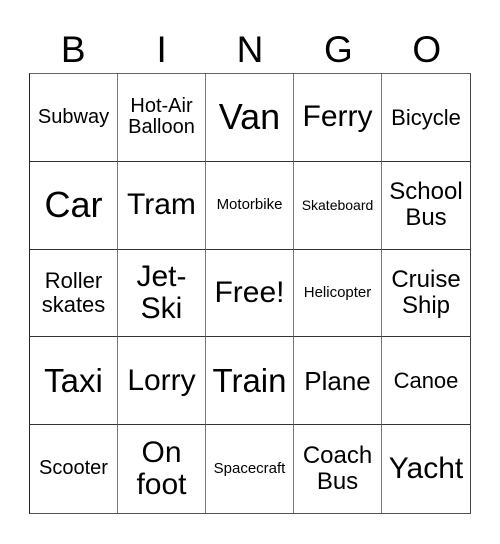  Describe the element at coordinates (250, 118) in the screenshot. I see `bingo-cell: Van` at that location.